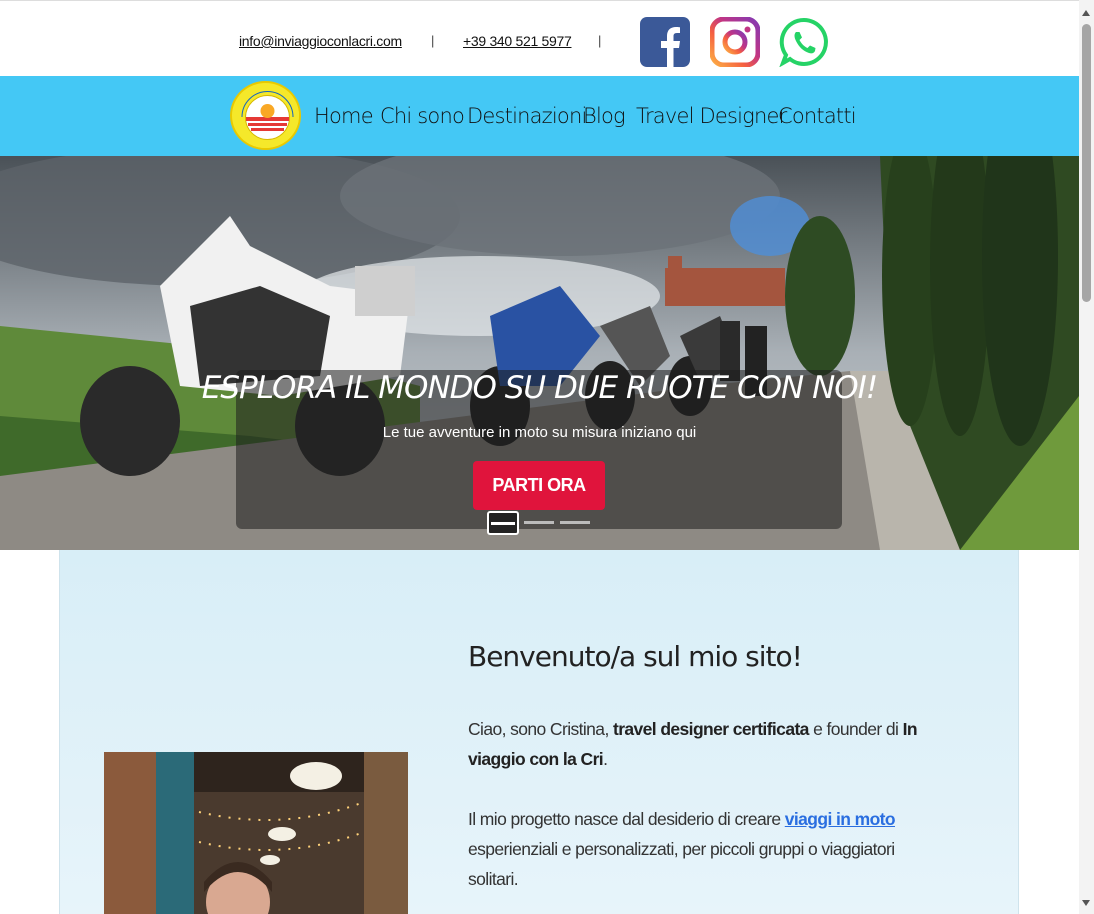 The width and height of the screenshot is (1094, 914). I want to click on scroll-up-icon, so click(1086, 13).